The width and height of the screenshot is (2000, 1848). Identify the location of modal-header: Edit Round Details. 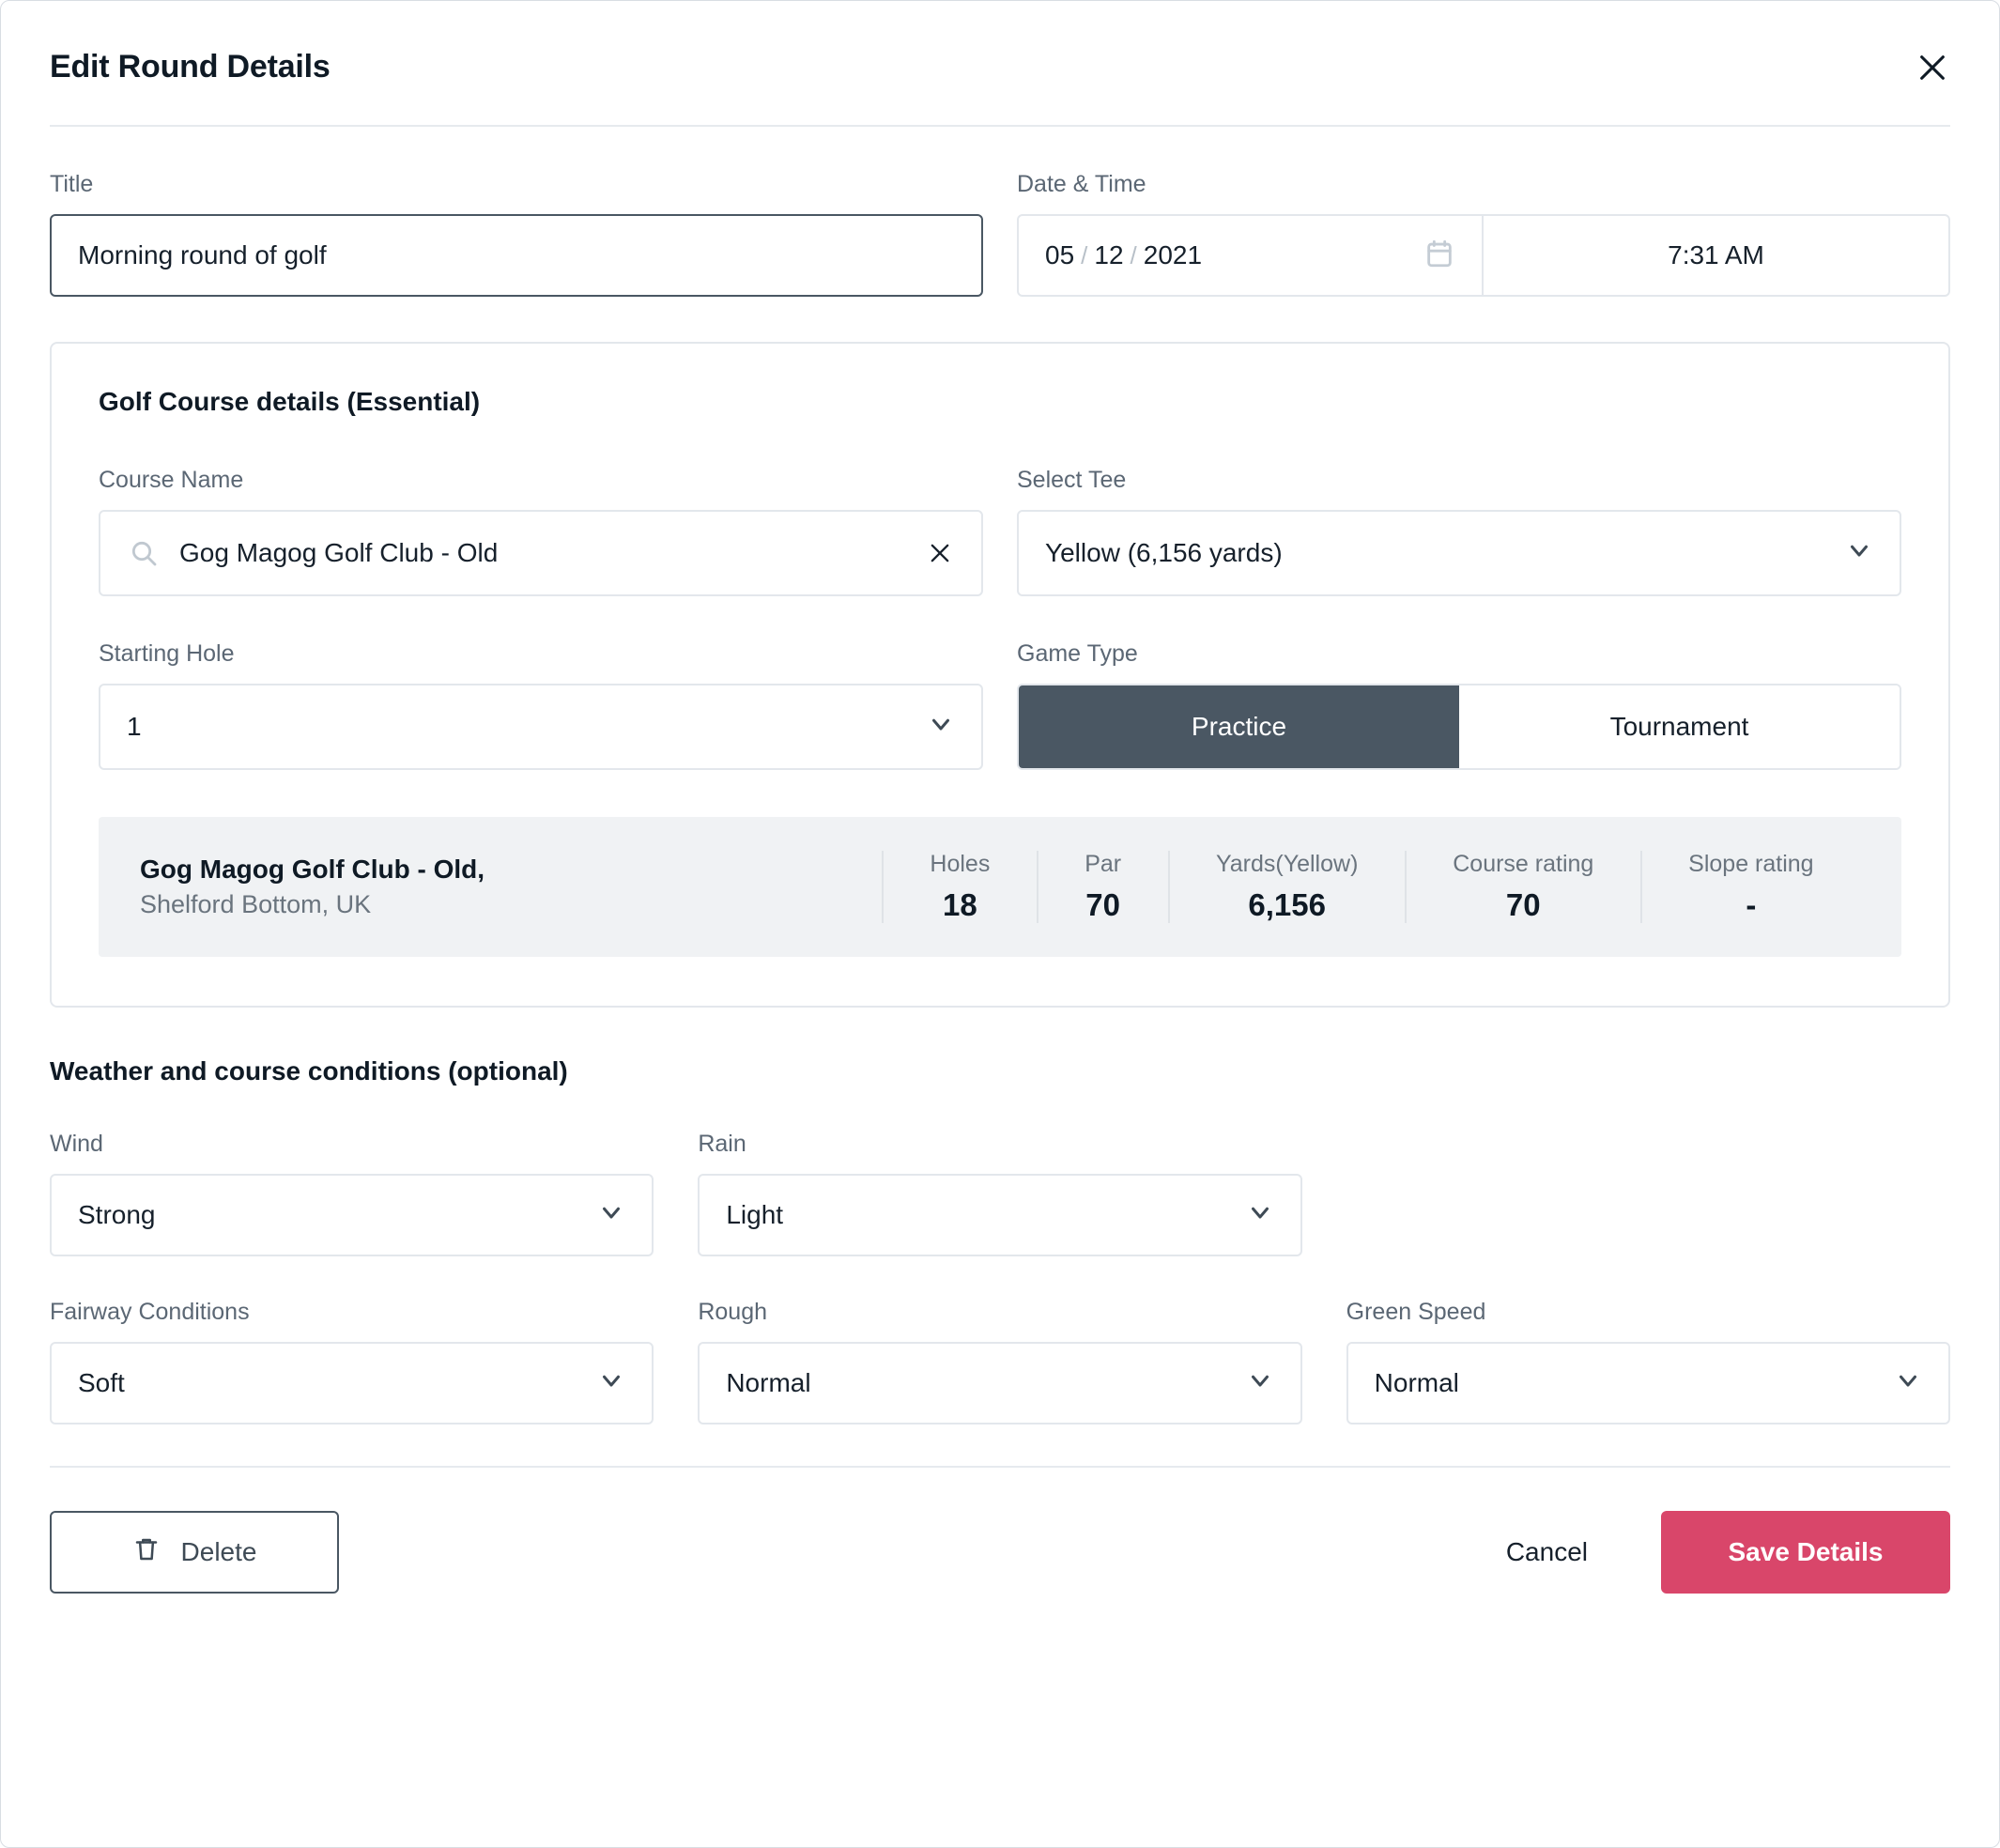
(1000, 88).